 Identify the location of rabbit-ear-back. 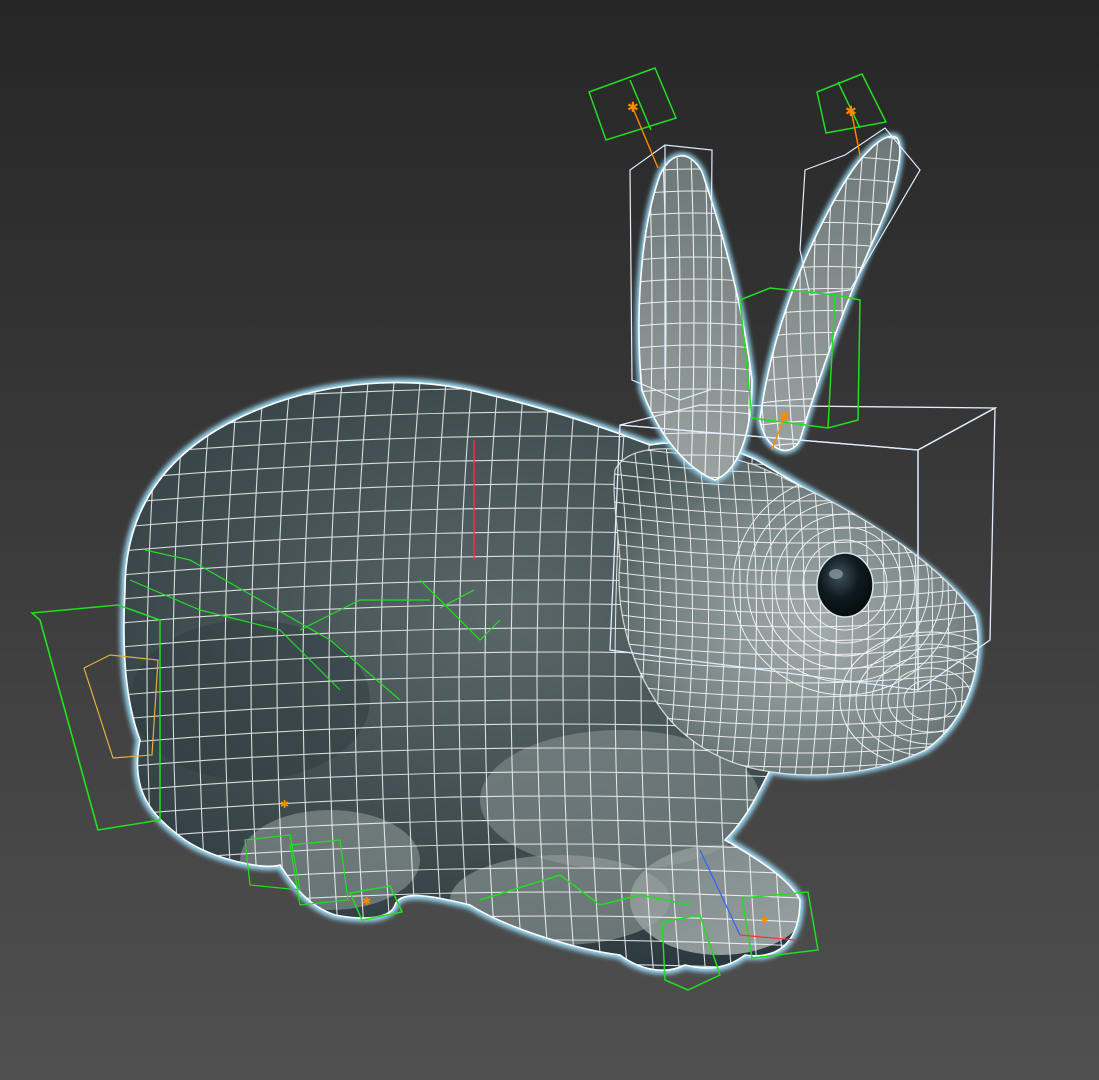
(825, 292).